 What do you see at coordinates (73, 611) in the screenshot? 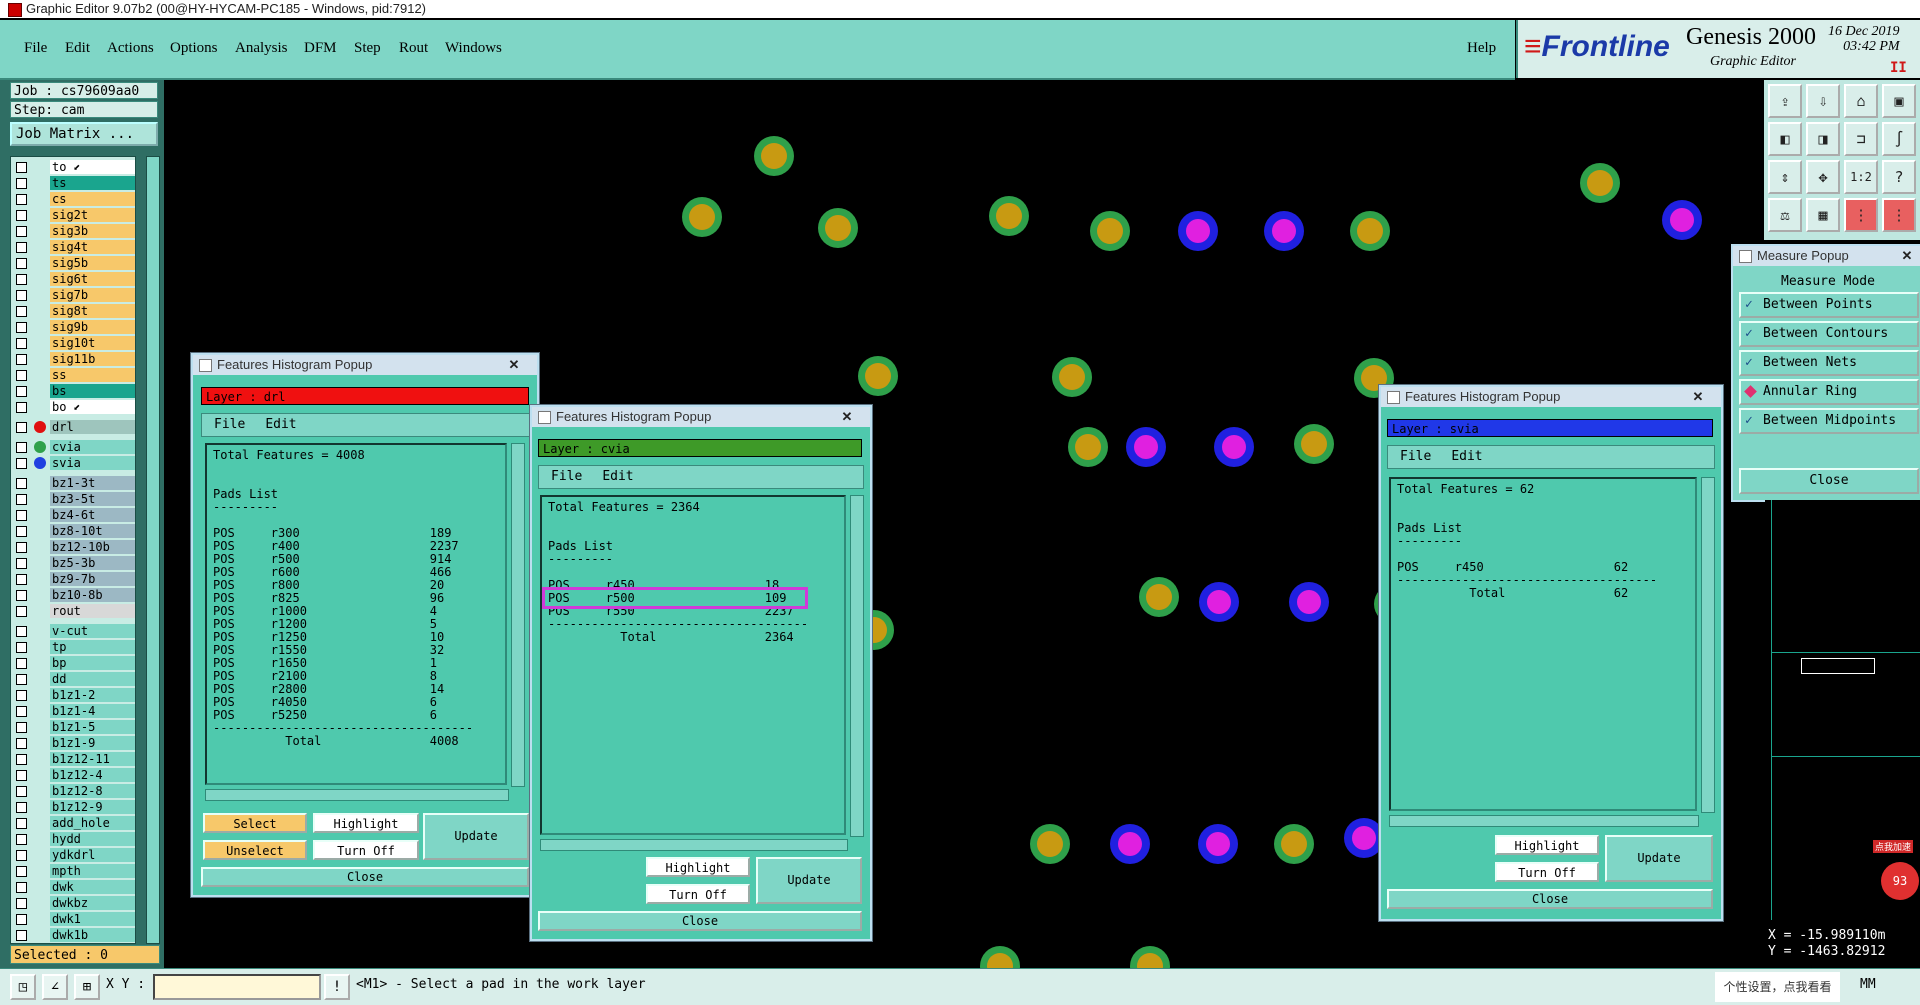
I see `layer-row: rout` at bounding box center [73, 611].